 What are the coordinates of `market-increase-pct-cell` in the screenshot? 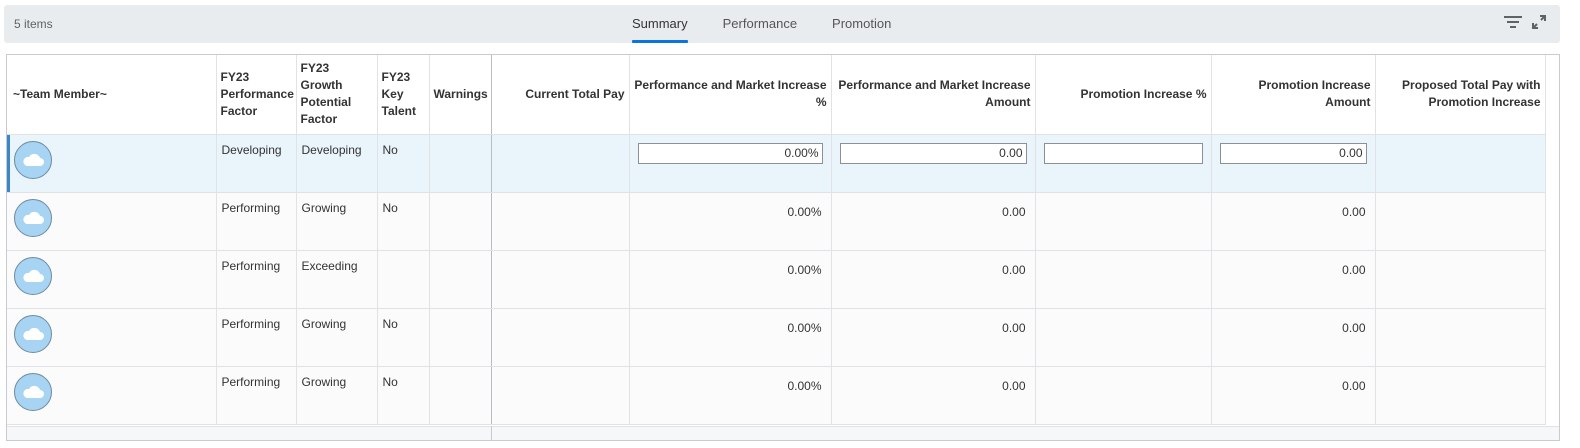 It's located at (730, 163).